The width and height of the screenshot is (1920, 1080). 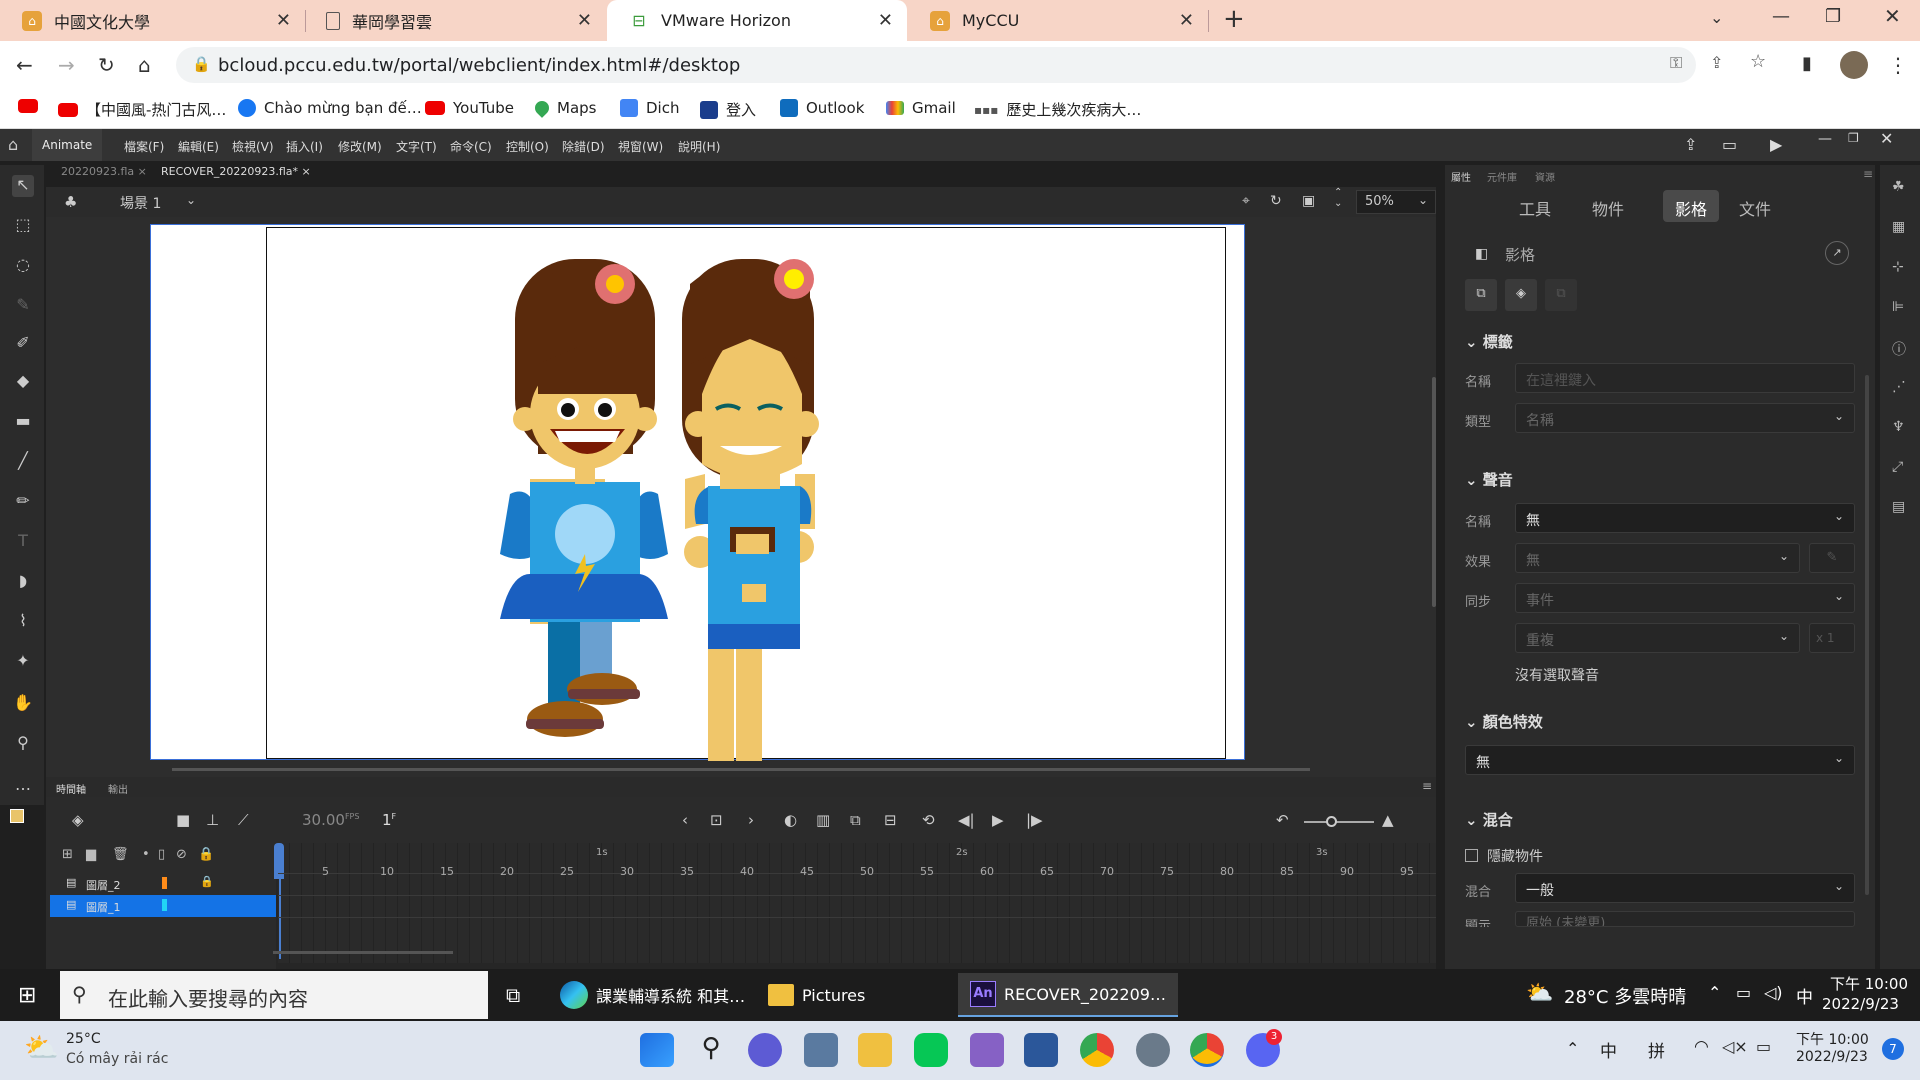 What do you see at coordinates (1308, 201) in the screenshot?
I see `clip-icon: ▣` at bounding box center [1308, 201].